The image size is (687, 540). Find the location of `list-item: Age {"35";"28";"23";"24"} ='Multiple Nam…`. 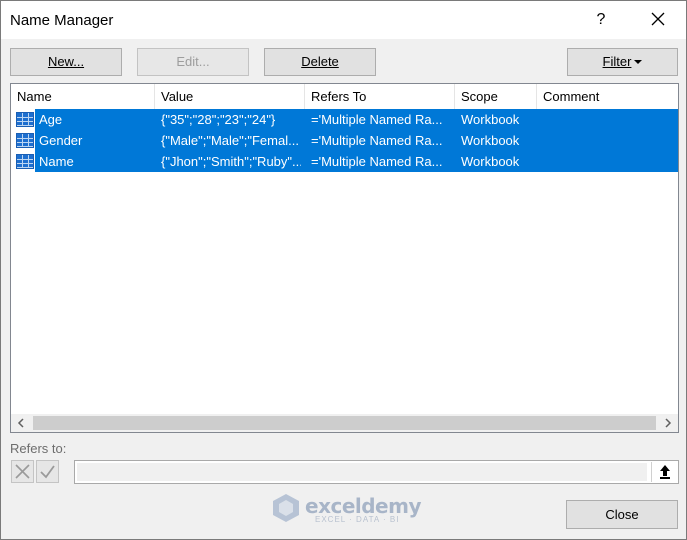

list-item: Age {"35";"28";"23";"24"} ='Multiple Nam… is located at coordinates (345, 119).